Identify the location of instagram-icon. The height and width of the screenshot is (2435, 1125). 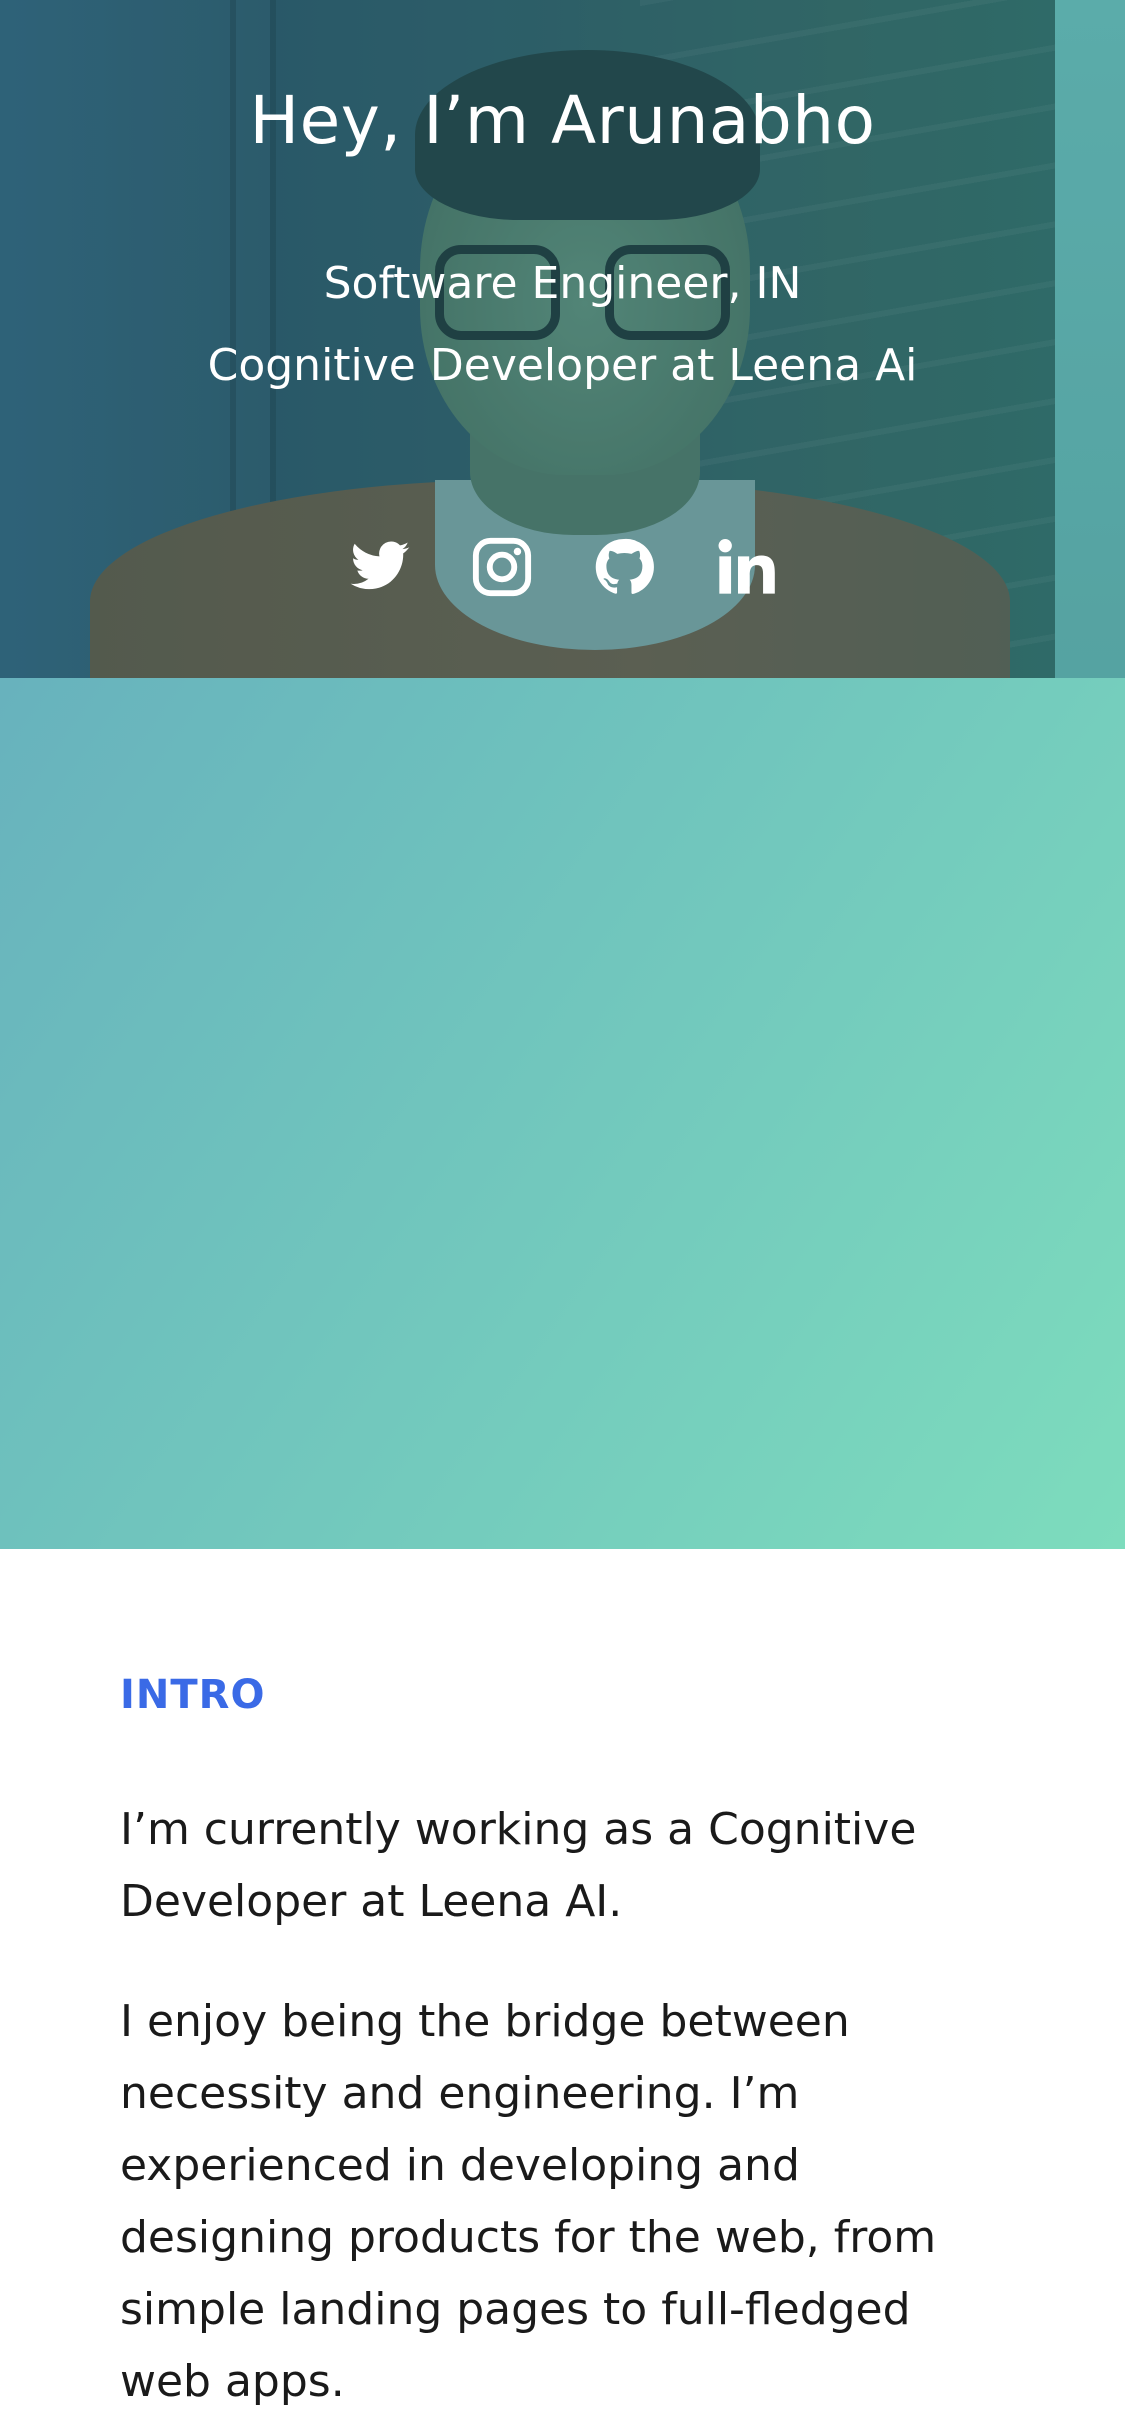
(502, 567).